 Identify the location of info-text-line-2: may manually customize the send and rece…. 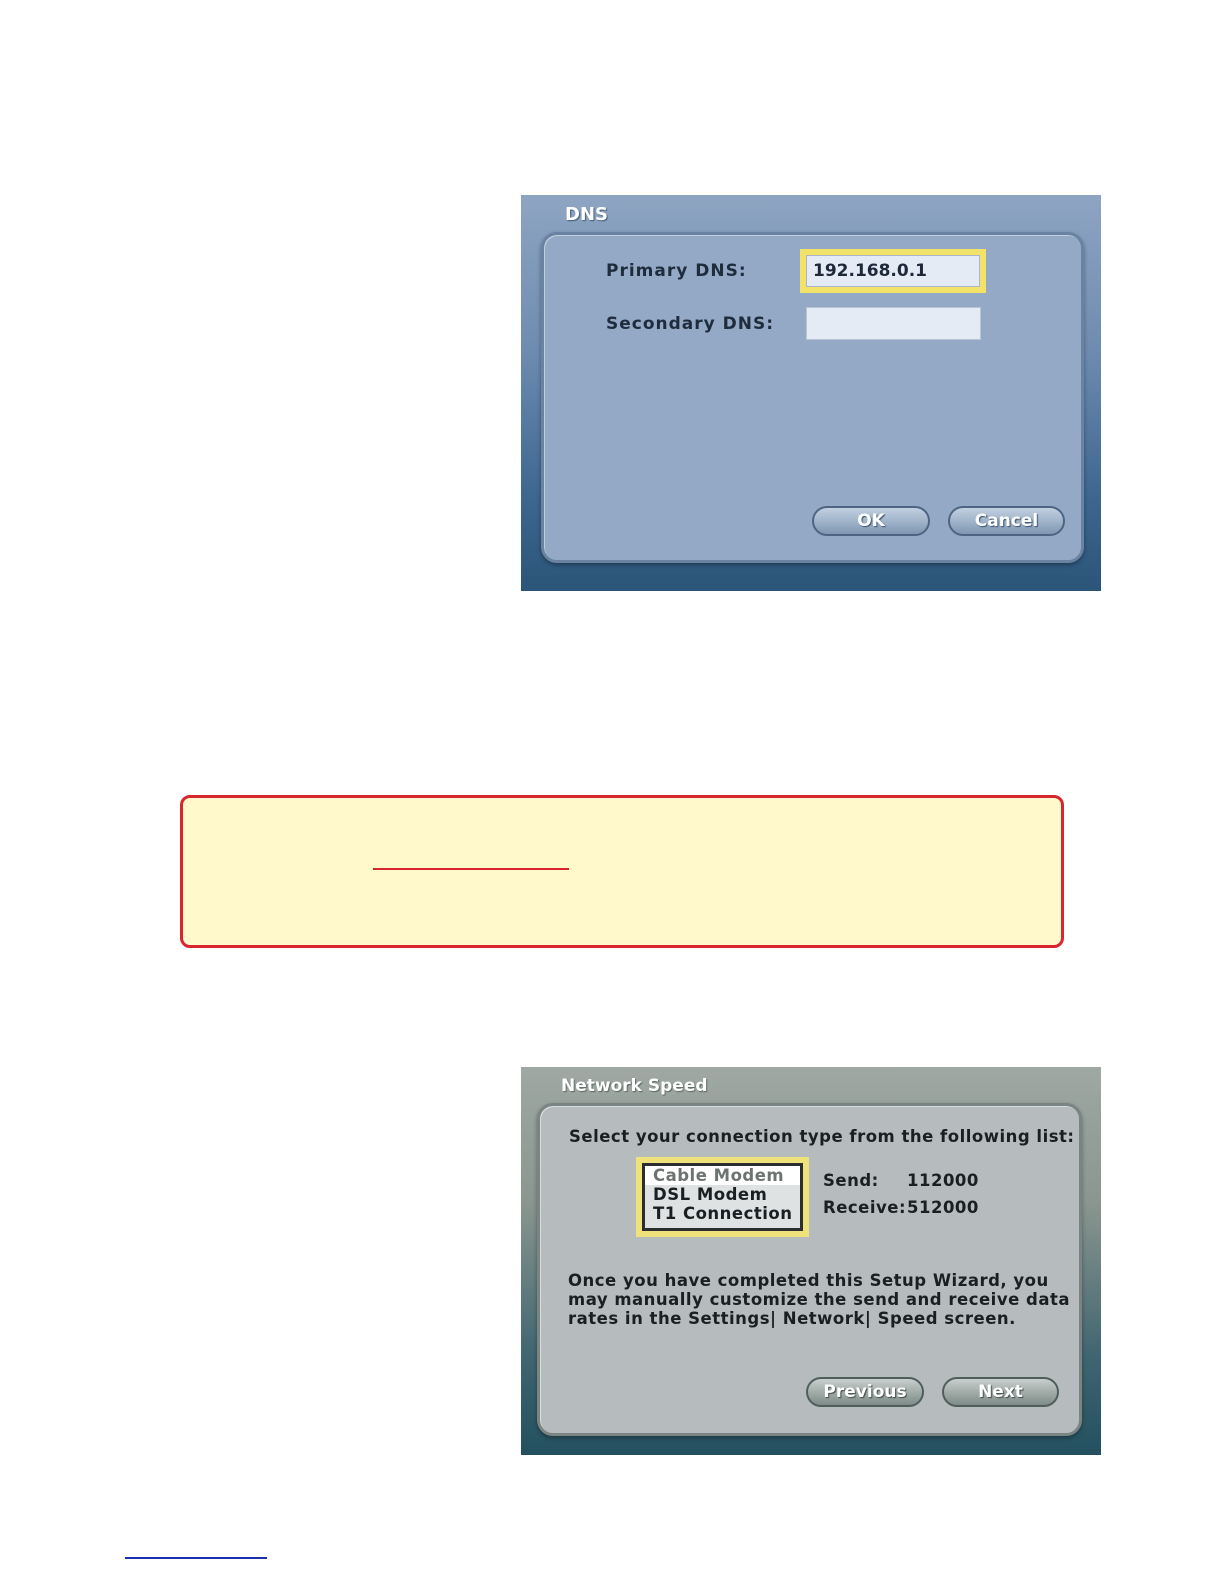
(819, 1299).